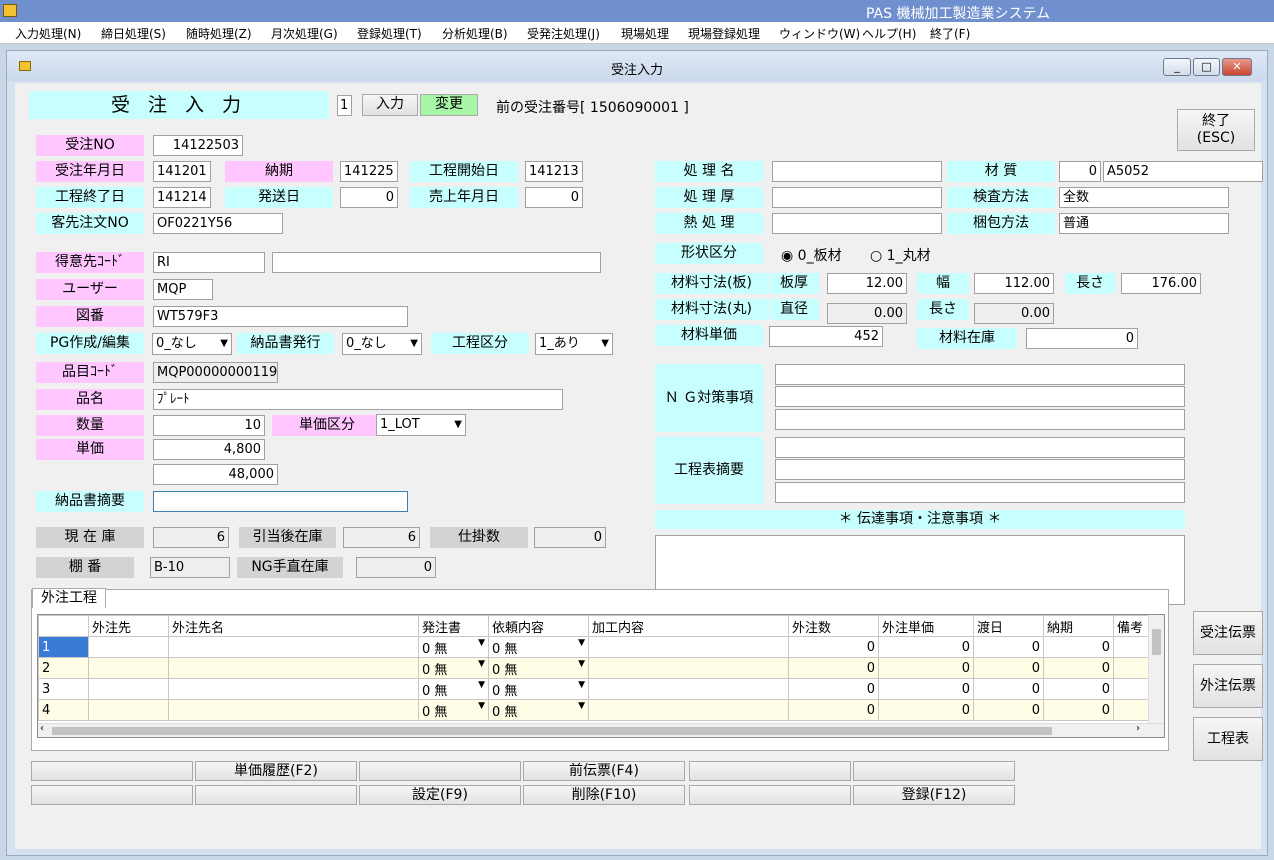 This screenshot has width=1274, height=860. Describe the element at coordinates (280, 501) in the screenshot. I see `dn-note-field` at that location.